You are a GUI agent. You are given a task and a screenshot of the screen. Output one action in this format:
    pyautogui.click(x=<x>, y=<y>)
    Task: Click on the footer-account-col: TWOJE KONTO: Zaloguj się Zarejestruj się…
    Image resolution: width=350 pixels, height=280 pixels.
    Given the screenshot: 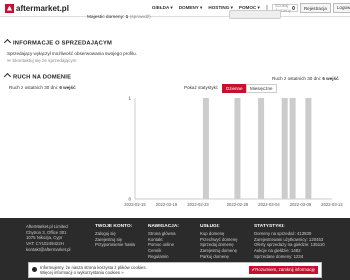 What is the action you would take?
    pyautogui.click(x=115, y=236)
    